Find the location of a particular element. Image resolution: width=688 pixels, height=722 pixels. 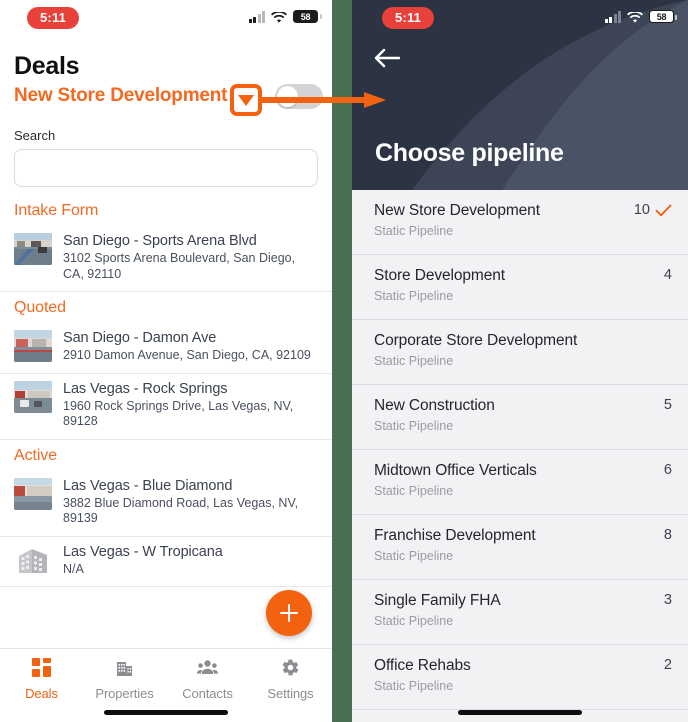

tab-label: Settings is located at coordinates (290, 693).